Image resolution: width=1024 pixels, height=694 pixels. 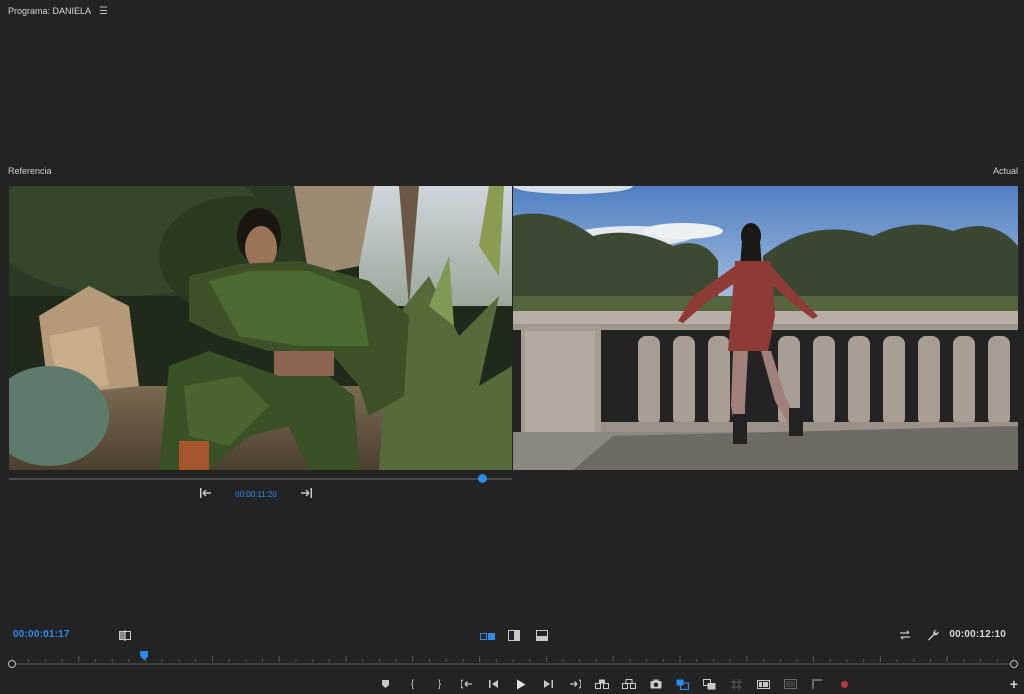 I want to click on camera-icon, so click(x=655, y=684).